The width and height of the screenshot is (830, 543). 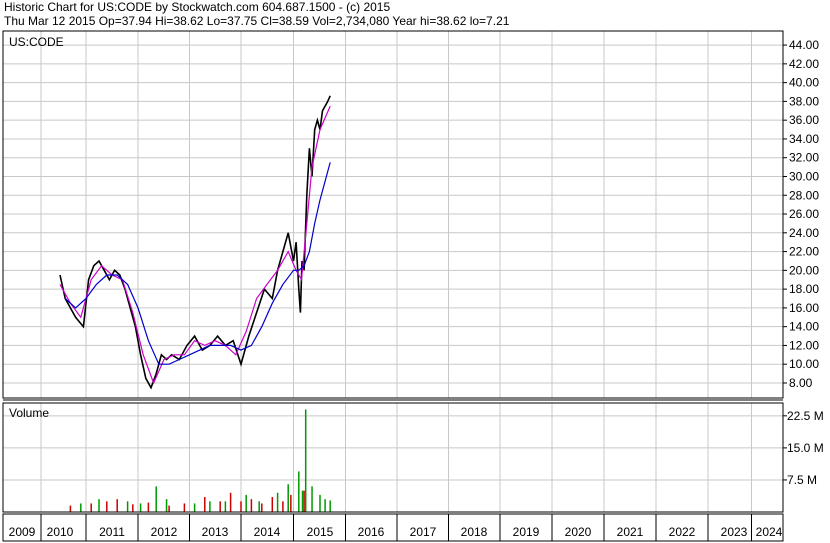 What do you see at coordinates (630, 532) in the screenshot?
I see `x-tick-label: 2021` at bounding box center [630, 532].